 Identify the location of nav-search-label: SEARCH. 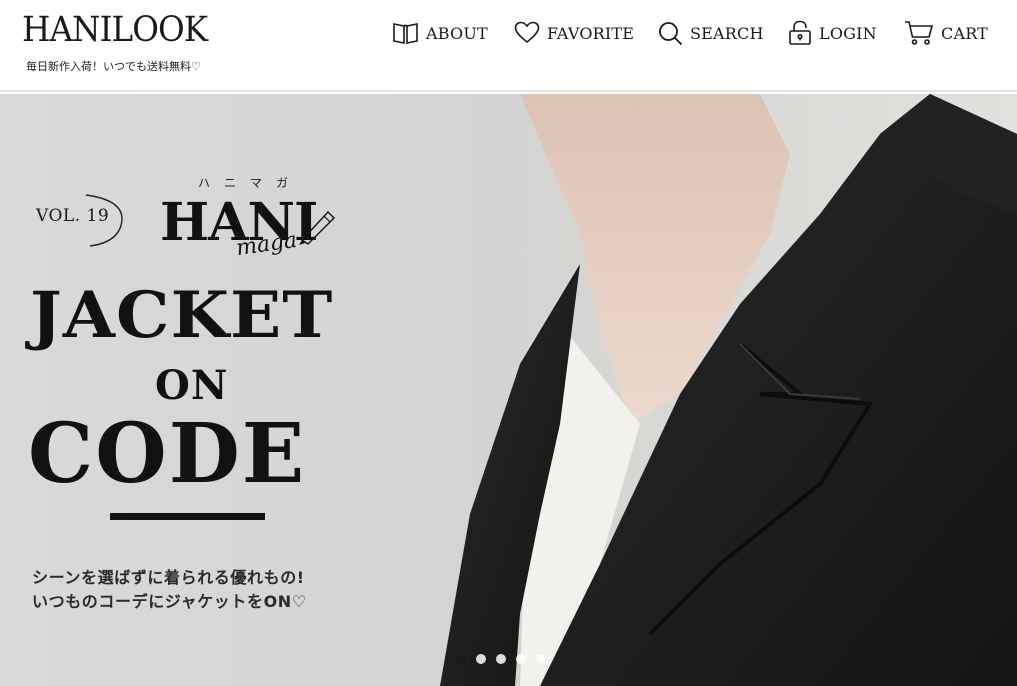
(727, 33).